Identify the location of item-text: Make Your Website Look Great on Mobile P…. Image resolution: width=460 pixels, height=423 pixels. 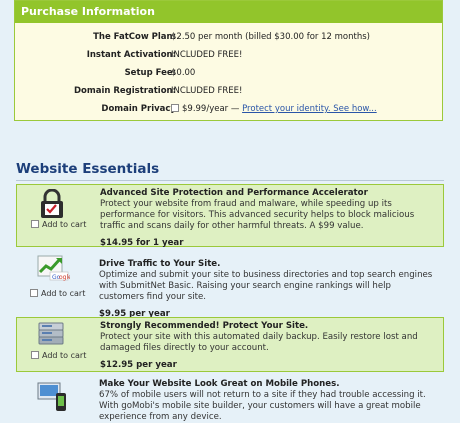
(268, 401).